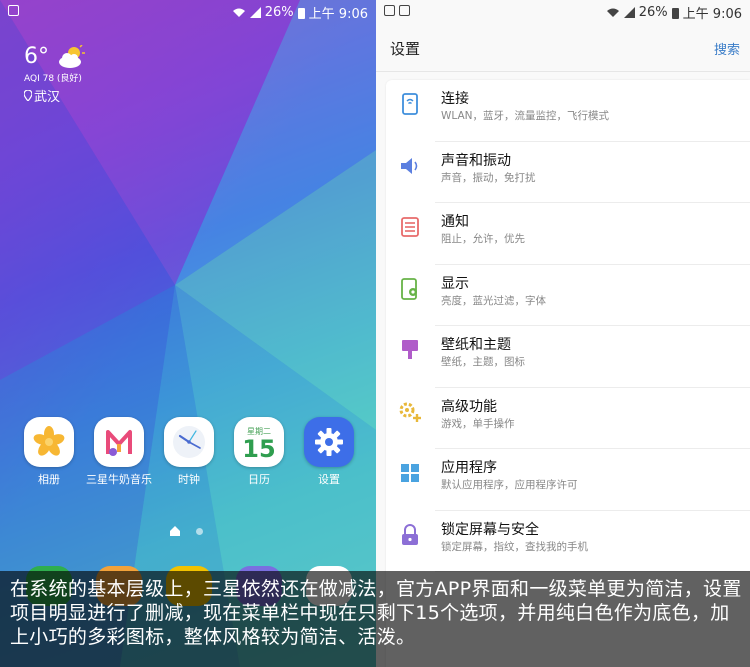  What do you see at coordinates (514, 546) in the screenshot?
I see `item-subtitle: 锁定屏幕，指纹，查找我的手机` at bounding box center [514, 546].